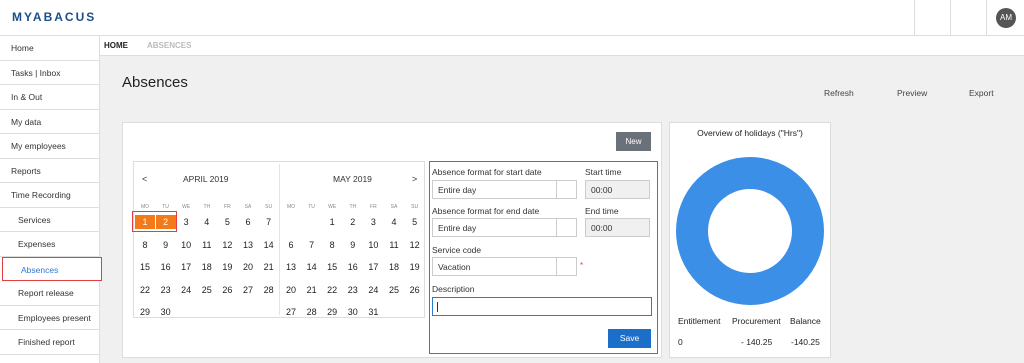 This screenshot has height=363, width=1024. Describe the element at coordinates (49, 97) in the screenshot. I see `sidebar-item-in-out: In & Out` at that location.